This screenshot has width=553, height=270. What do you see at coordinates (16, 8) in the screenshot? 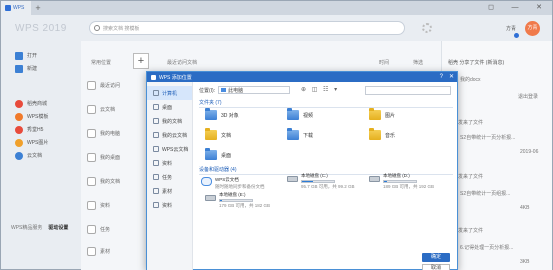
I see `tab-wps: WPS` at bounding box center [16, 8].